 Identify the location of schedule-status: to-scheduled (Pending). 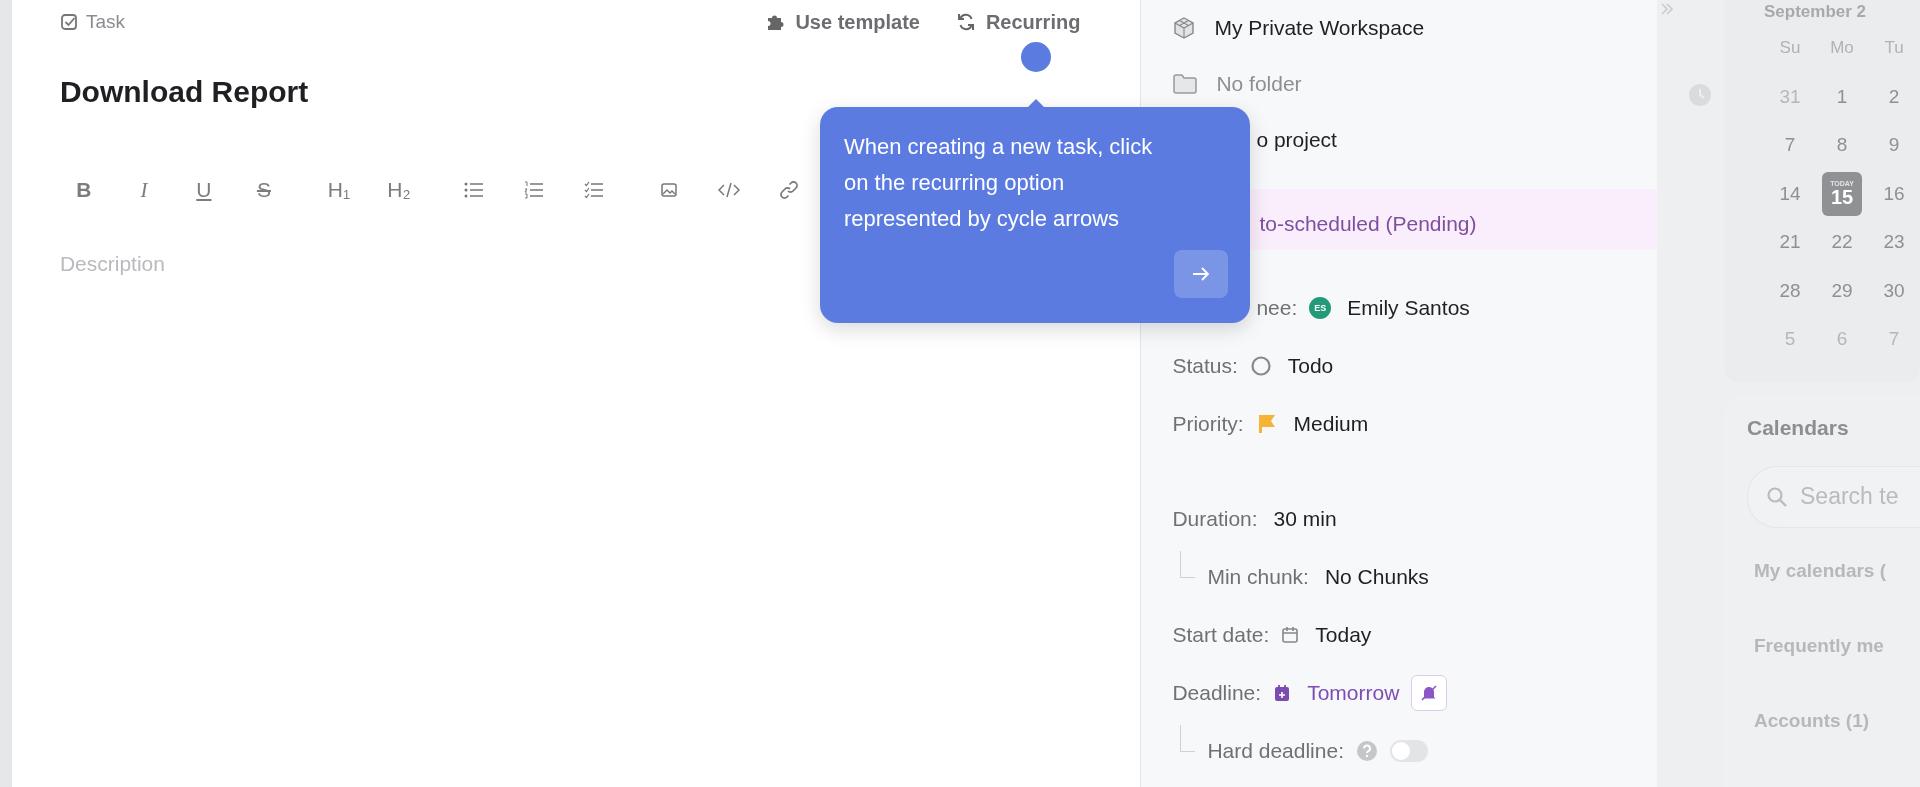
(1368, 223).